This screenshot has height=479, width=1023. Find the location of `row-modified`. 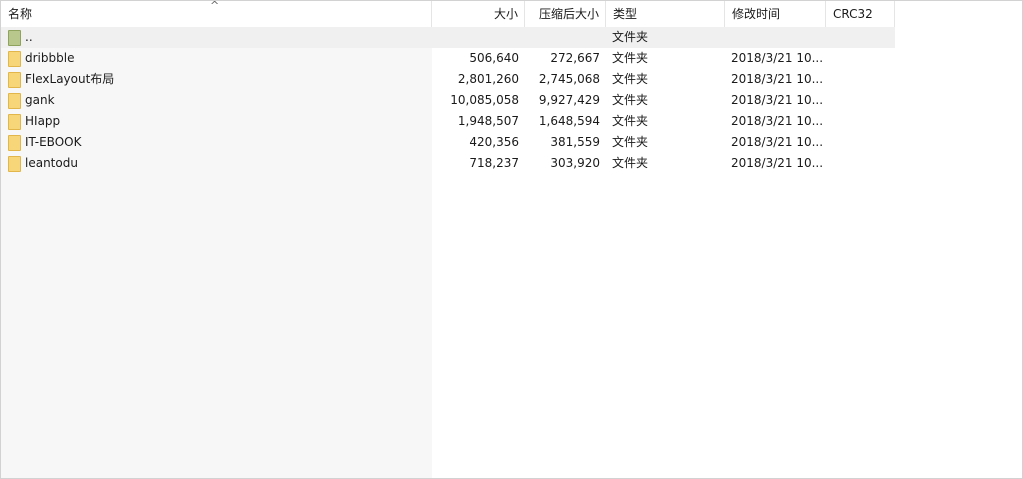

row-modified is located at coordinates (775, 37).